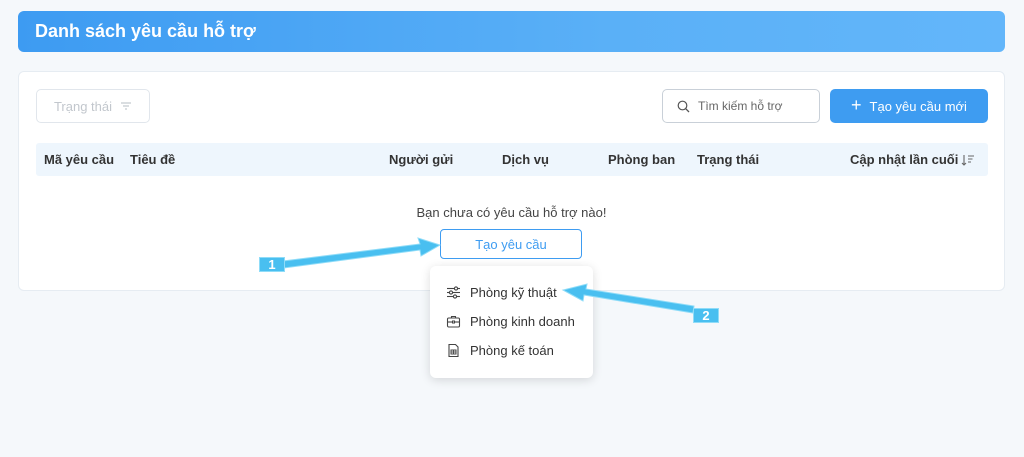 The width and height of the screenshot is (1024, 457). Describe the element at coordinates (152, 159) in the screenshot. I see `column-header-title: Tiêu đề` at that location.